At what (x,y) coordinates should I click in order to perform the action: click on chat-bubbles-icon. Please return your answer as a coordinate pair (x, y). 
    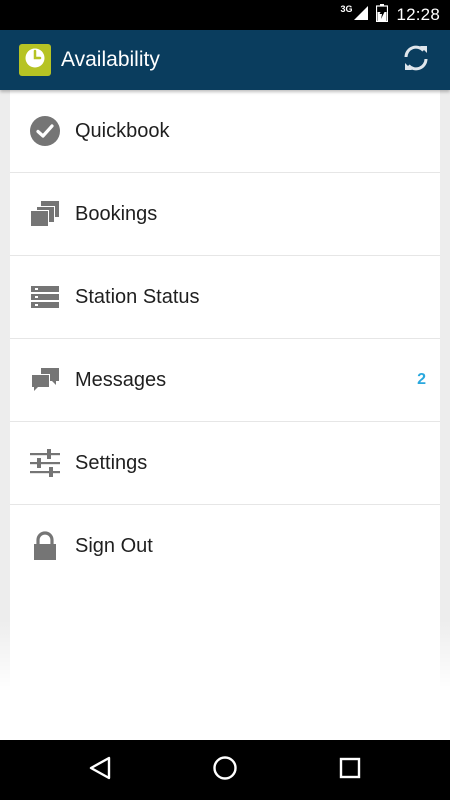
    Looking at the image, I should click on (45, 380).